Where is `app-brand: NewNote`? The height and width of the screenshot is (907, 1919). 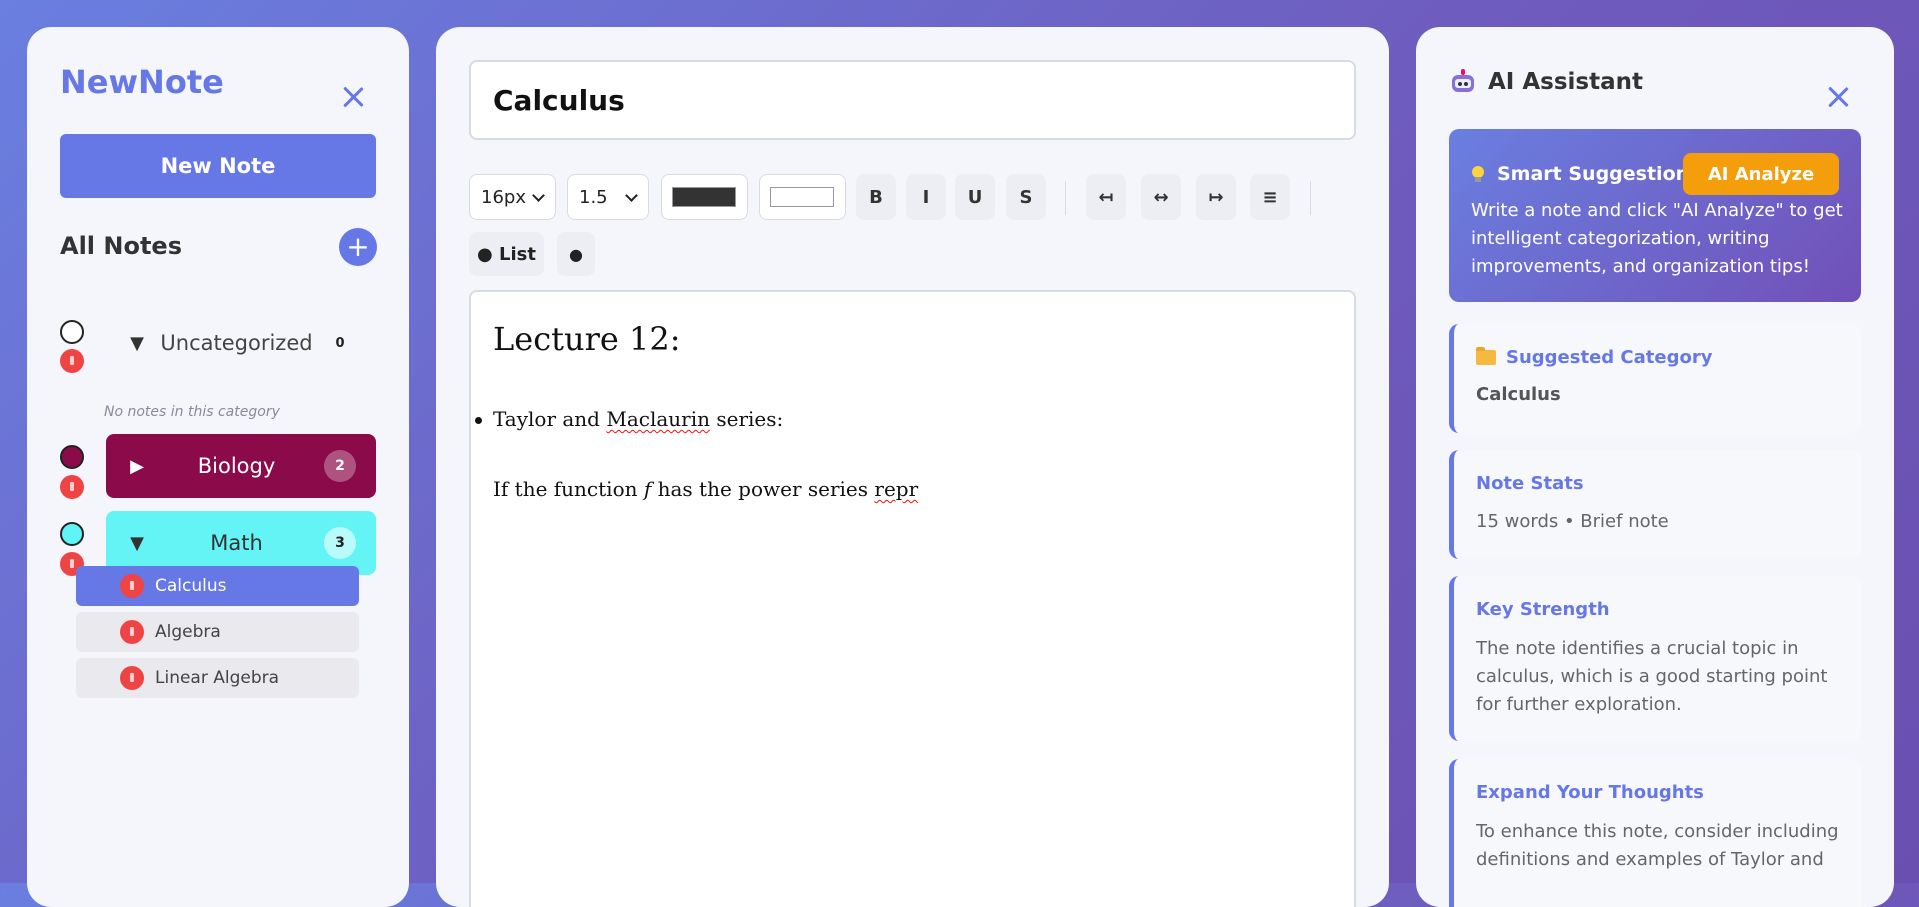
app-brand: NewNote is located at coordinates (142, 82).